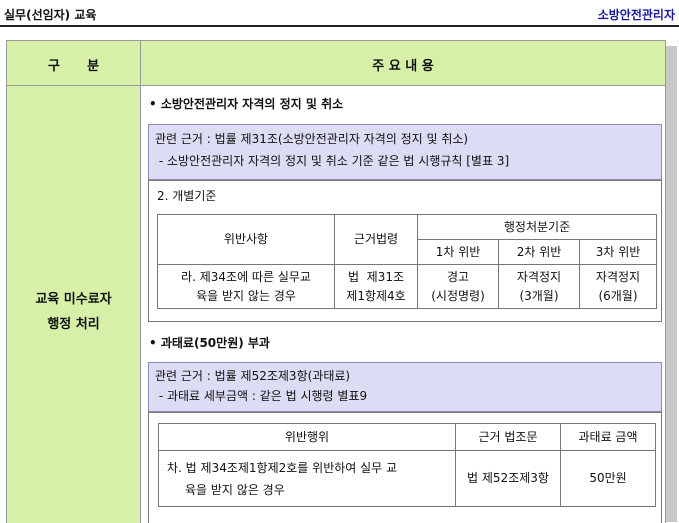 This screenshot has height=523, width=679. What do you see at coordinates (73, 312) in the screenshot?
I see `category-label: 교육 미수료자 행정 처리` at bounding box center [73, 312].